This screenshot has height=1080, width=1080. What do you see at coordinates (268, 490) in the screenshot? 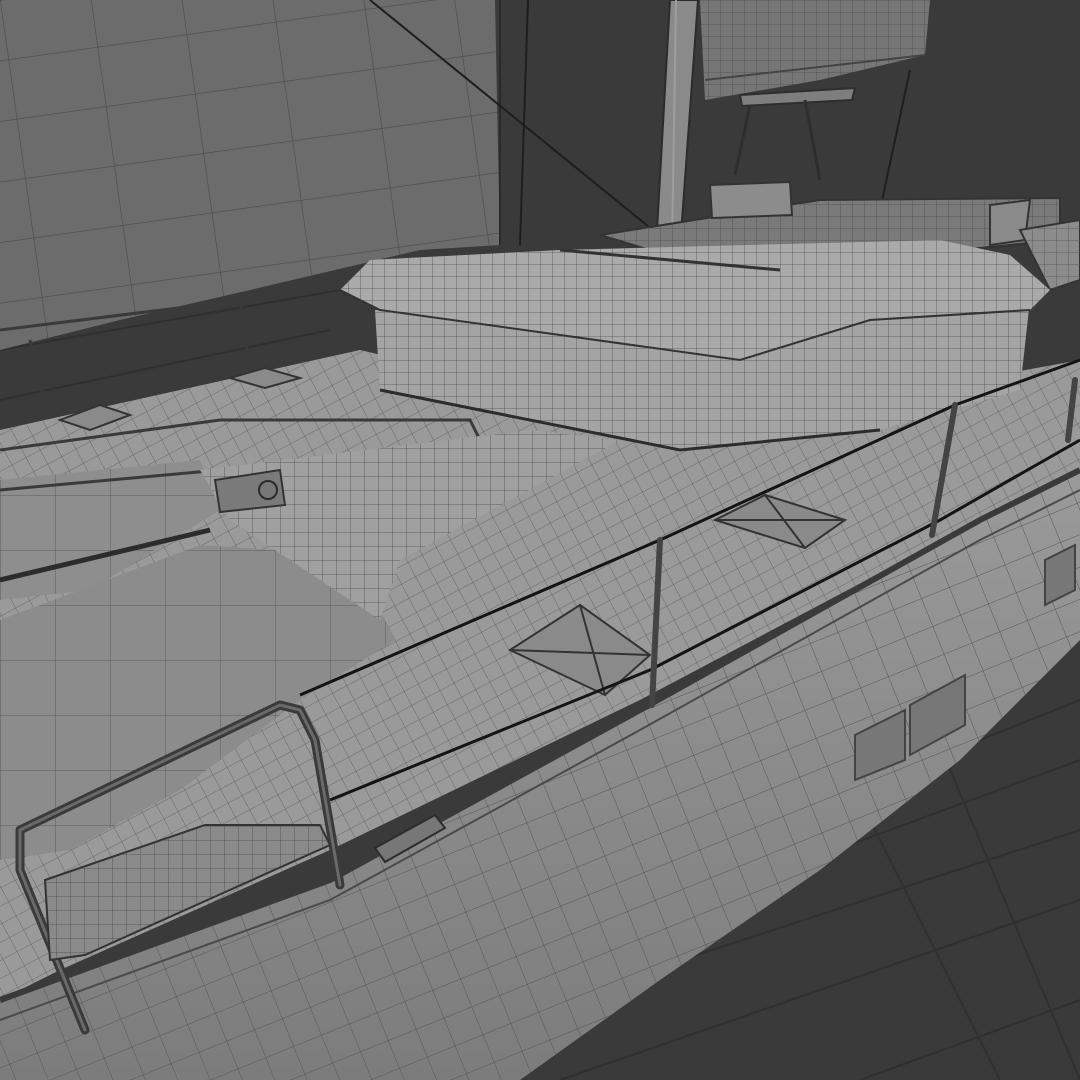
I see `winch-icon` at bounding box center [268, 490].